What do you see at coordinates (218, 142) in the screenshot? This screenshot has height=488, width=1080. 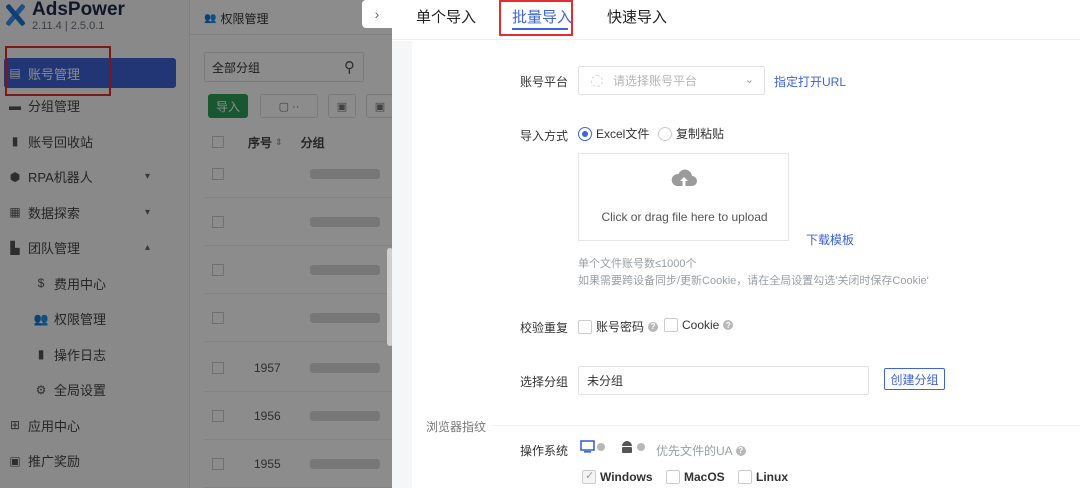 I see `select-all-checkbox` at bounding box center [218, 142].